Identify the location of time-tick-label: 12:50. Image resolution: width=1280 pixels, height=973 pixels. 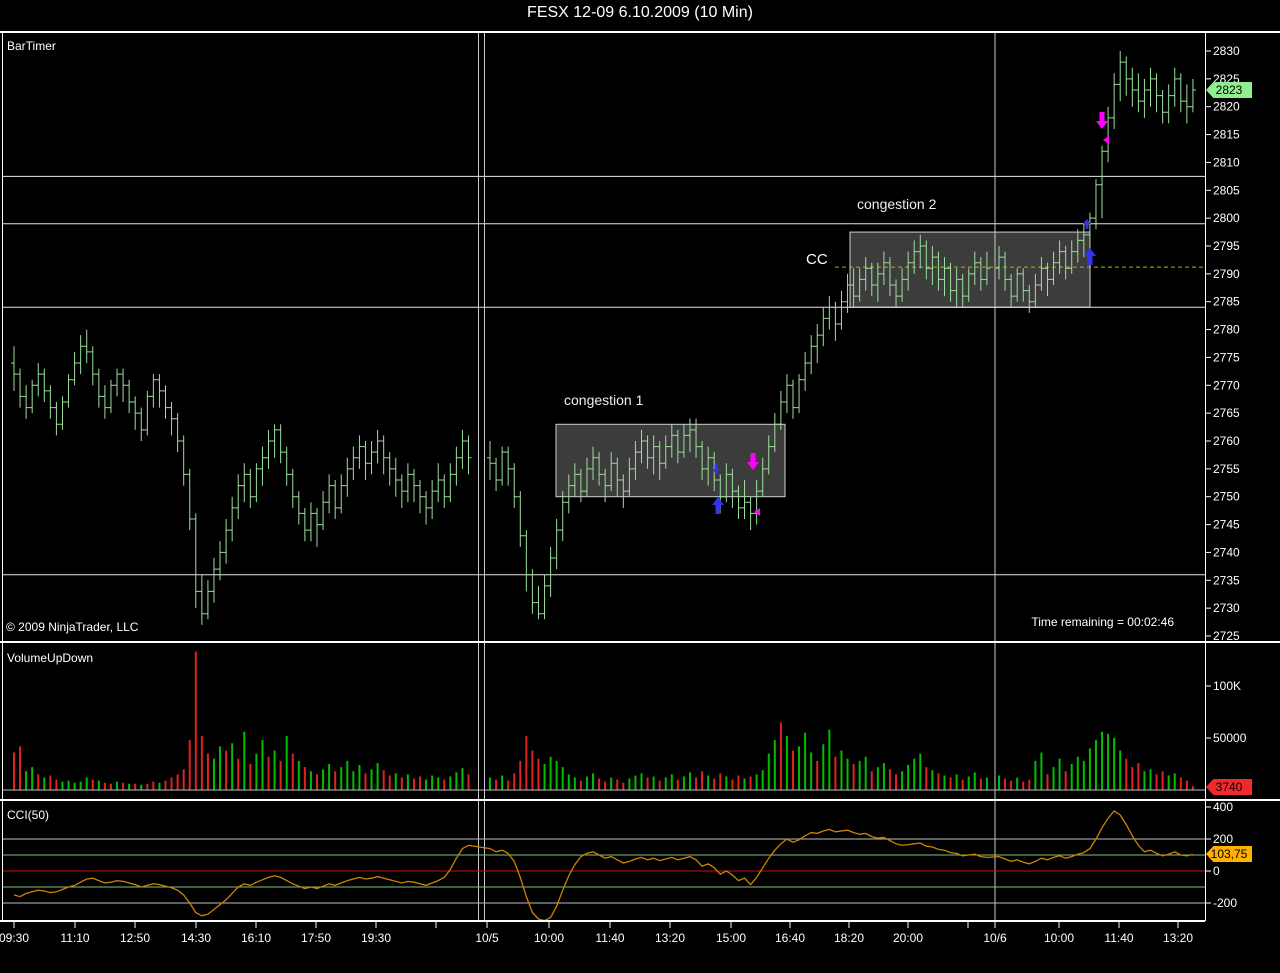
(135, 938).